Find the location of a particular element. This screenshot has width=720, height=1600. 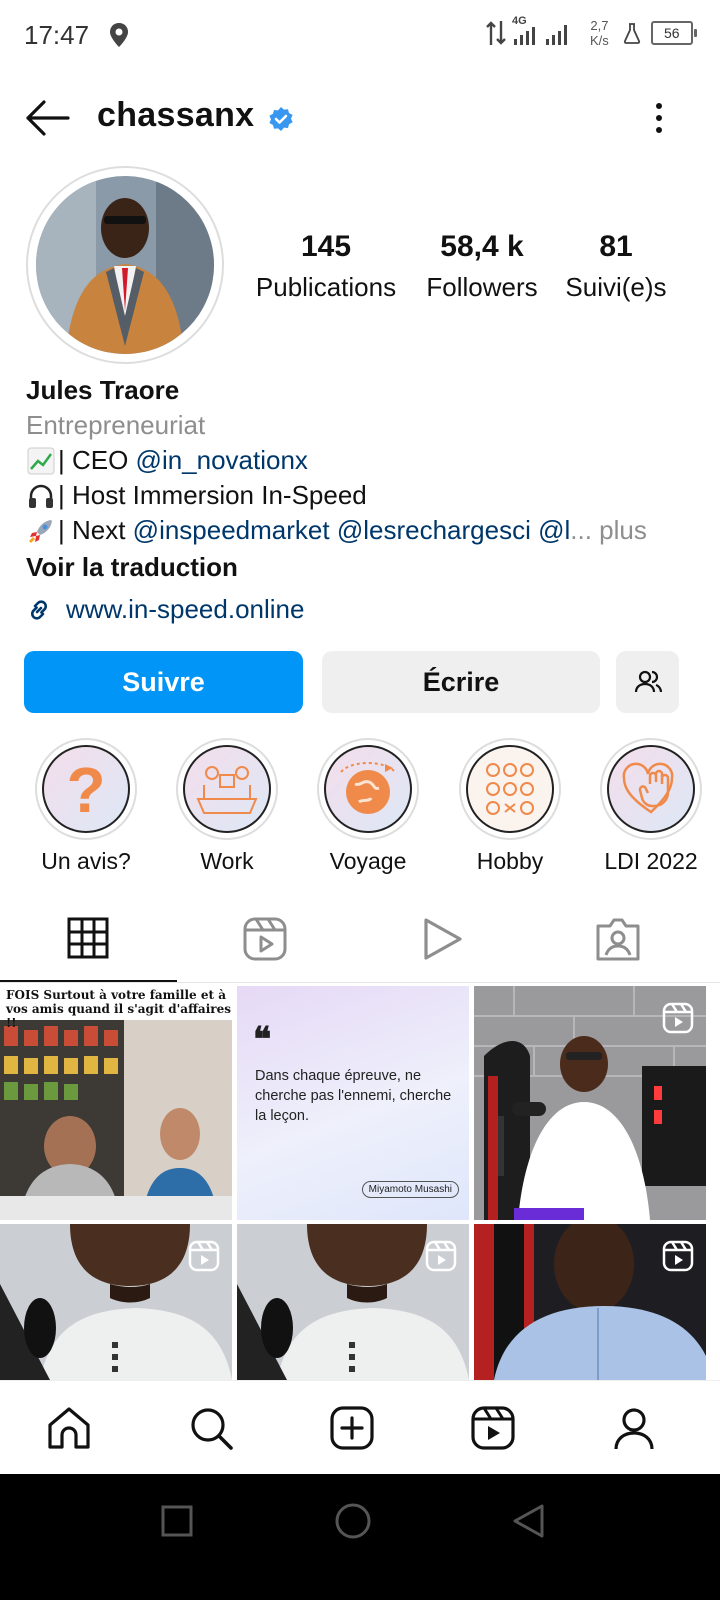

globe-plane-icon is located at coordinates (368, 789).